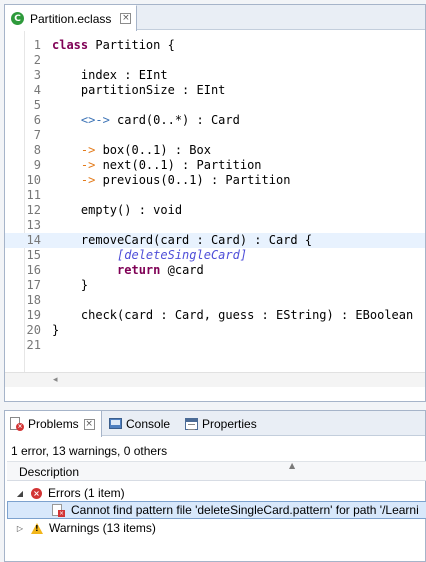 Image resolution: width=426 pixels, height=562 pixels. I want to click on code-text: return @card, so click(128, 270).